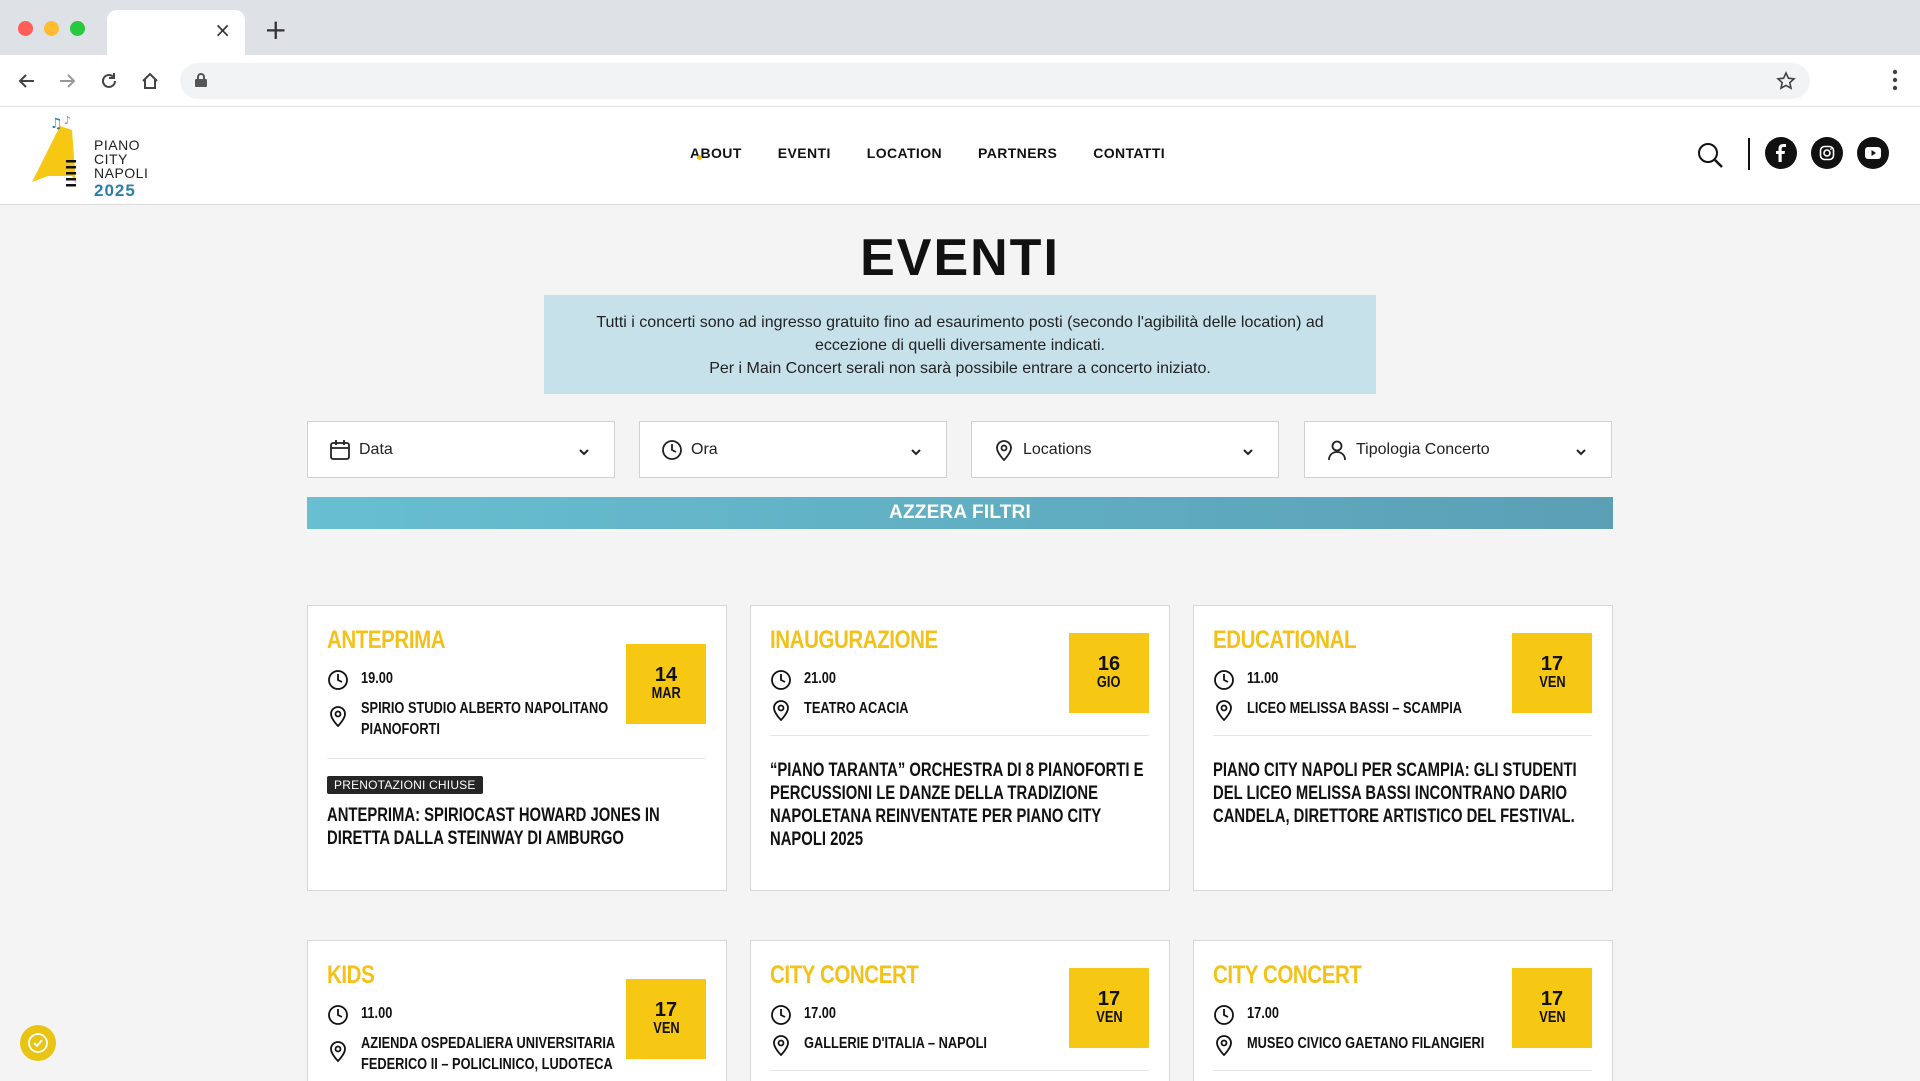 Image resolution: width=1920 pixels, height=1081 pixels. What do you see at coordinates (376, 449) in the screenshot?
I see `filter-label: Data` at bounding box center [376, 449].